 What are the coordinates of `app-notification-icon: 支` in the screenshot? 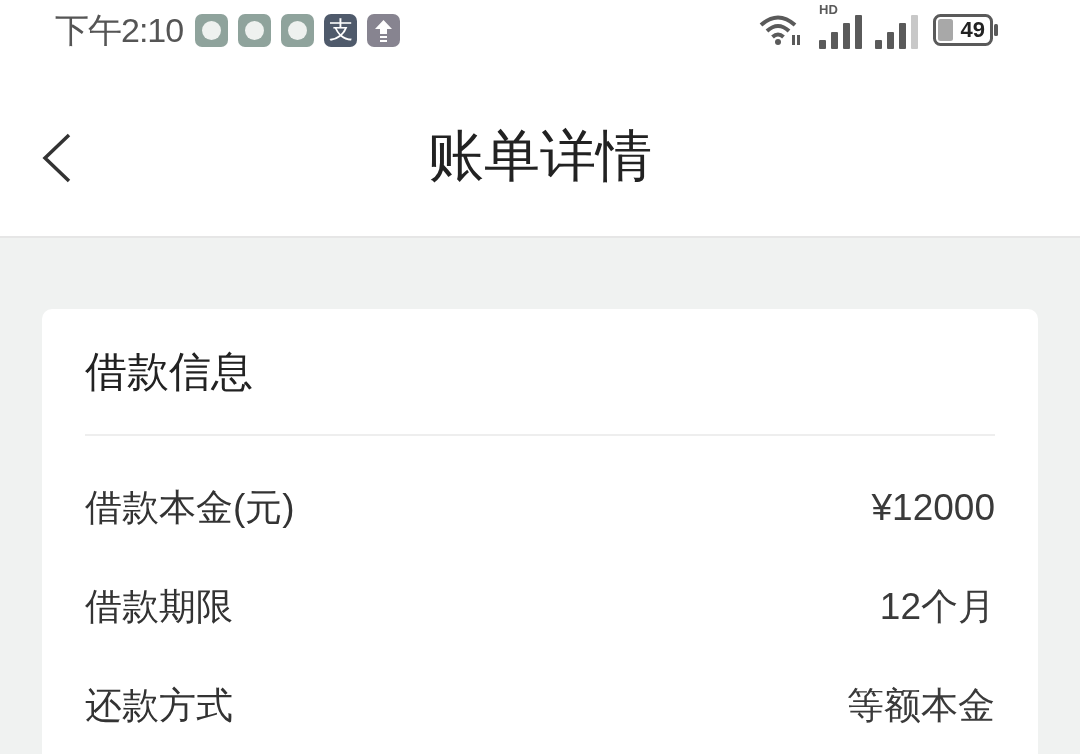 It's located at (341, 30).